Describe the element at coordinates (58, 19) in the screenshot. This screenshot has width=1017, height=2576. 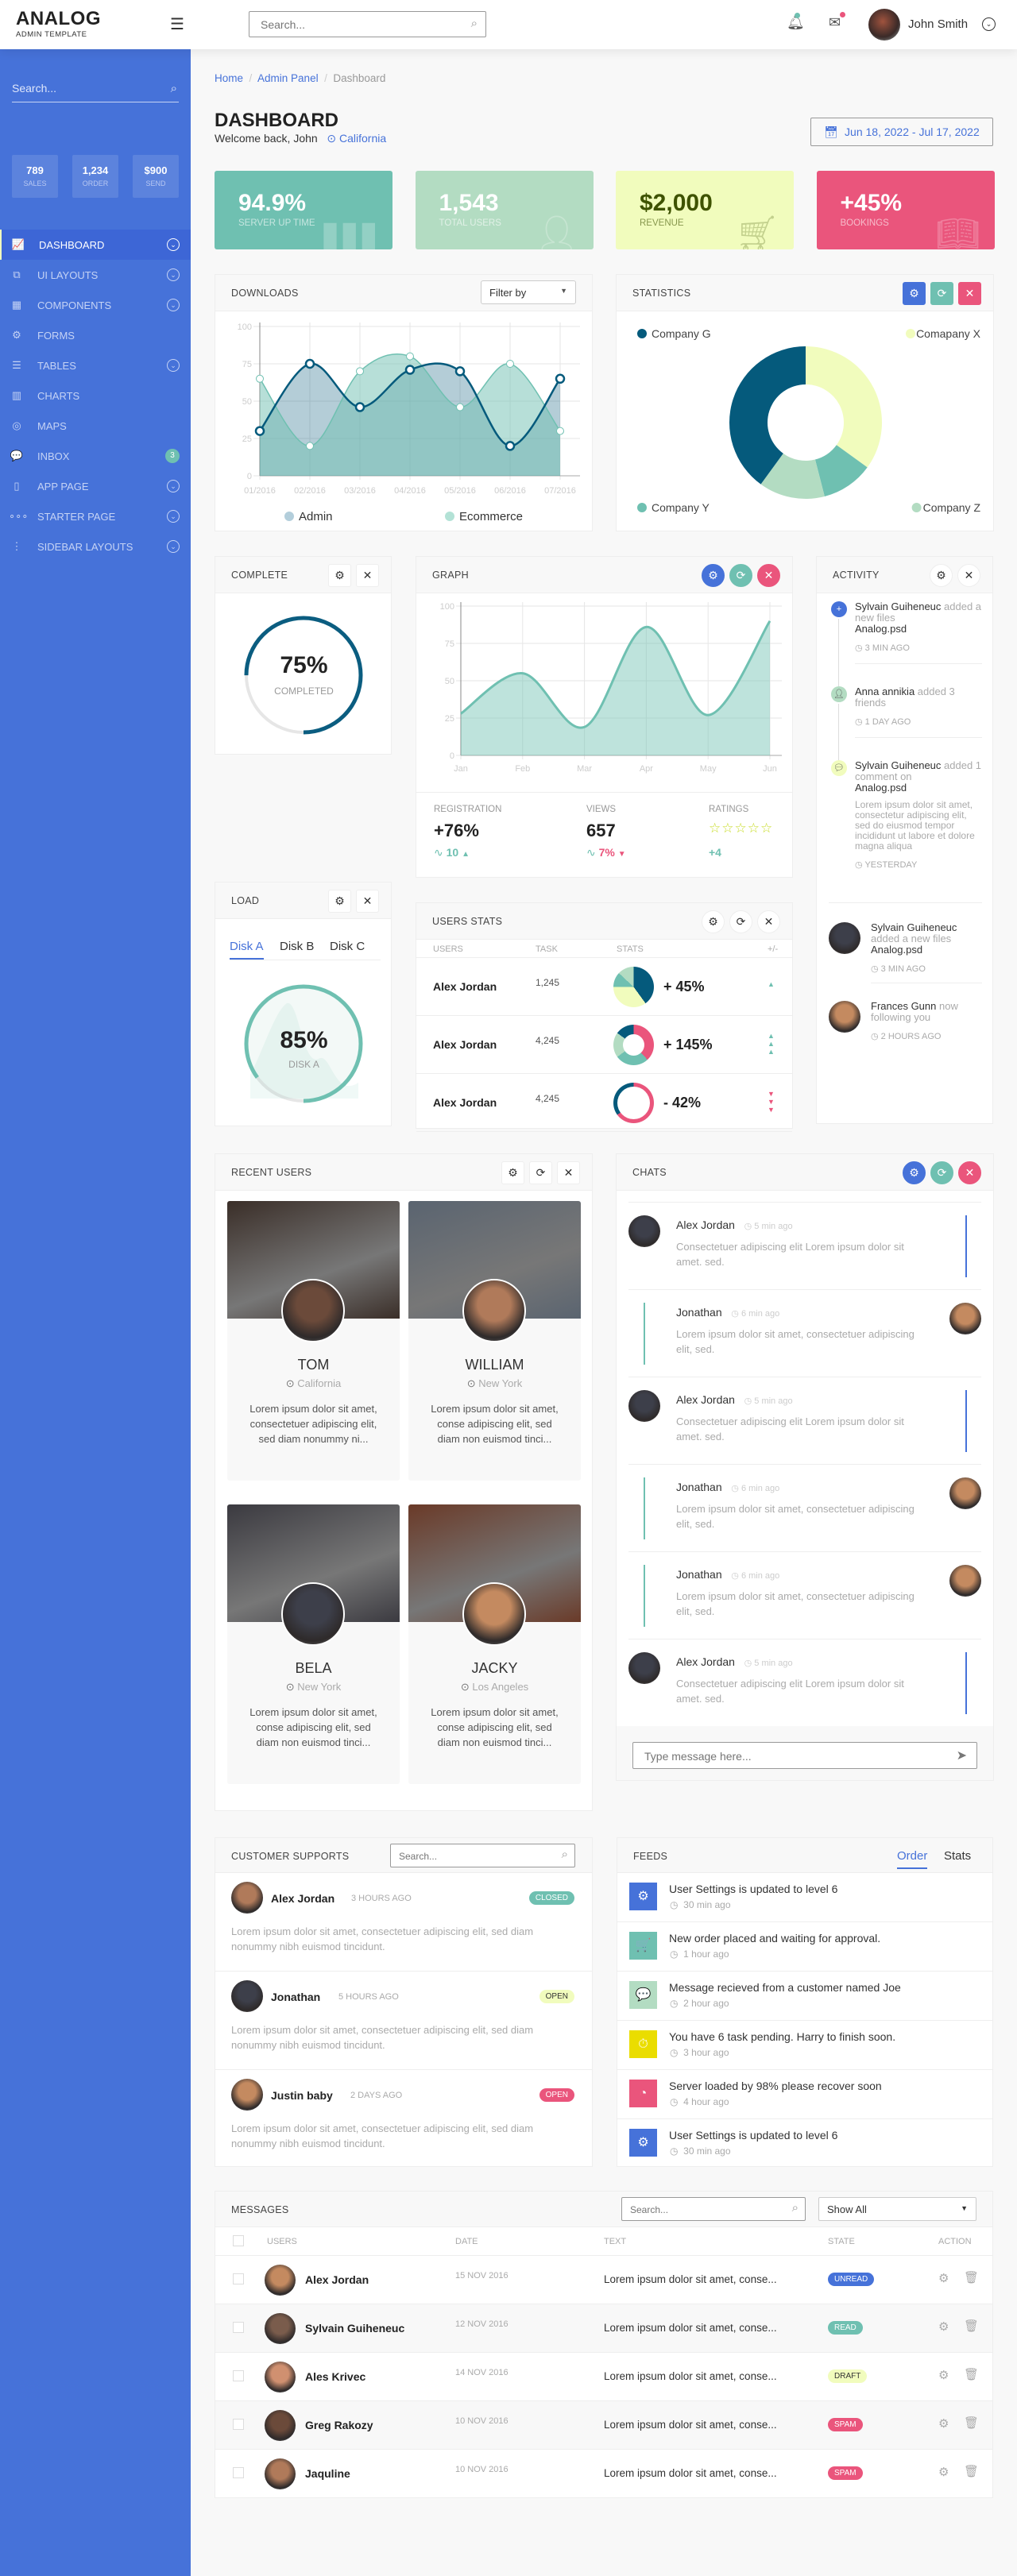
I see `logo: ANALOG` at that location.